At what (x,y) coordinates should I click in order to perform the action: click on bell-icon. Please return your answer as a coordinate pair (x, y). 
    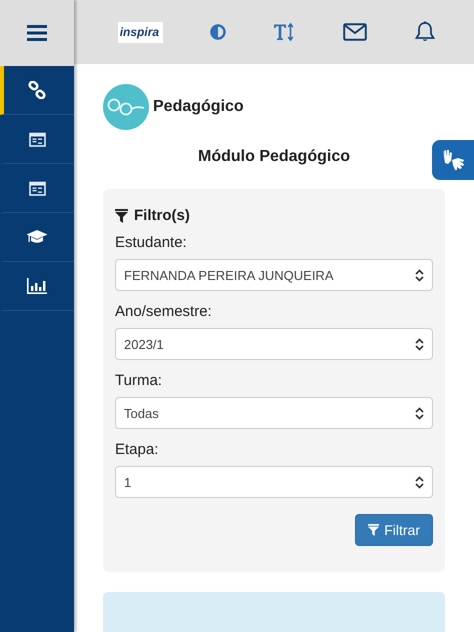
    Looking at the image, I should click on (425, 32).